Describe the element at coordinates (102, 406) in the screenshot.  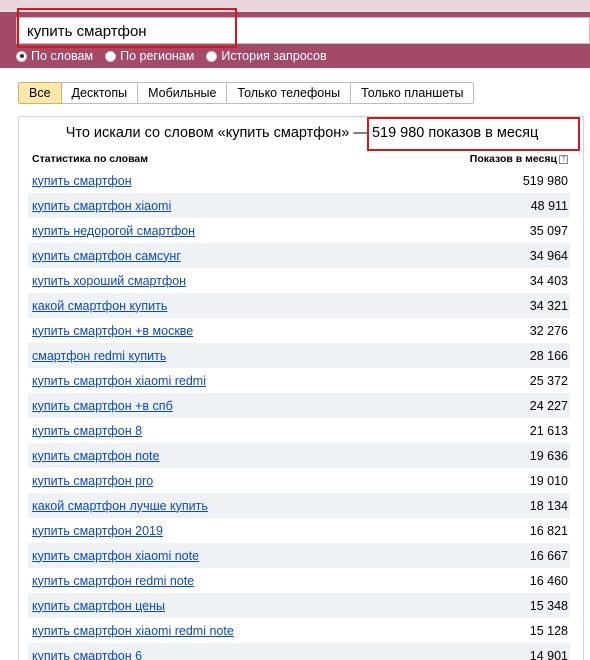
I see `keyword-link: купить смартфон +в спб` at that location.